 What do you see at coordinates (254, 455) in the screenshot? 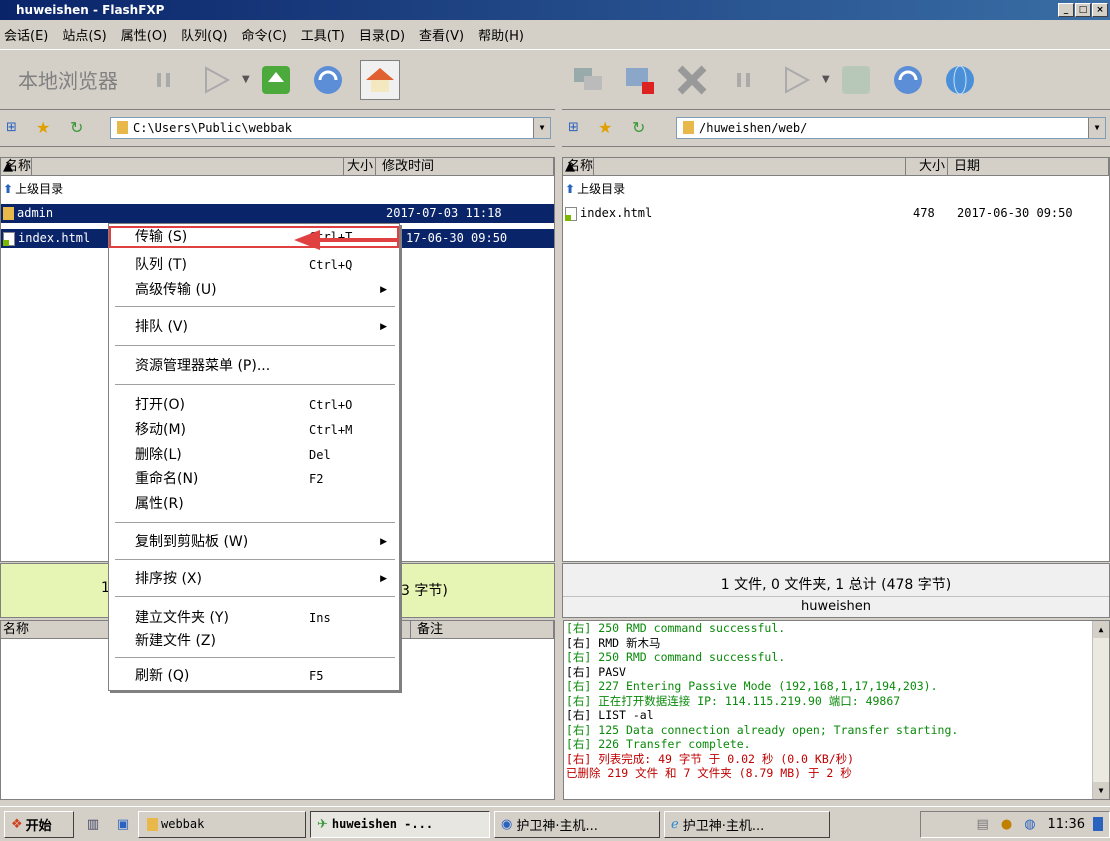
I see `menu-item-delete: 删除(L) Del` at bounding box center [254, 455].